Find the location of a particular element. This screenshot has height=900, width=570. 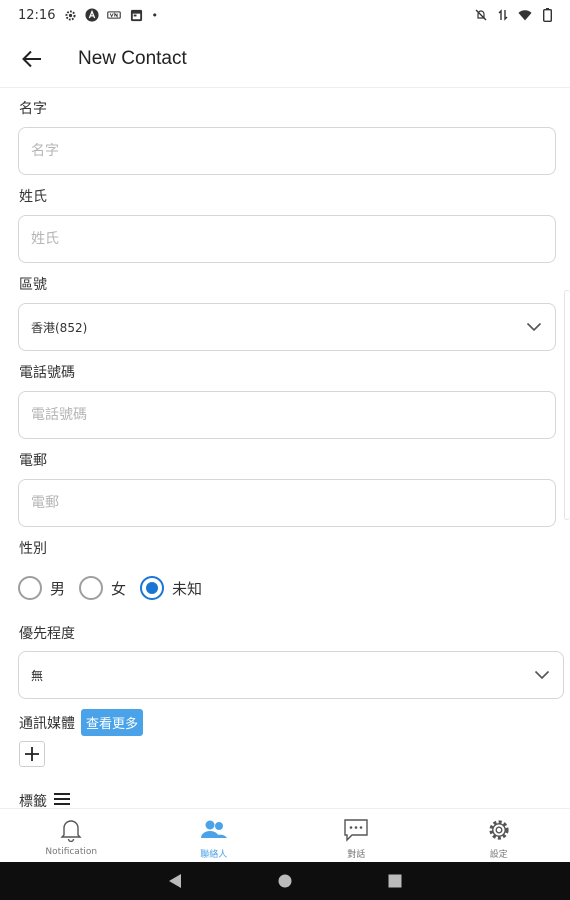

nav-item-chat: 對話 is located at coordinates (356, 835).